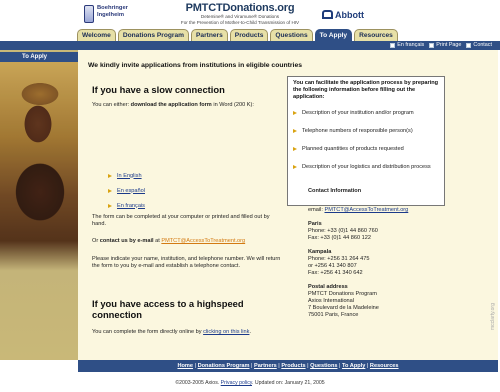 The width and height of the screenshot is (500, 392). I want to click on french-link: En français, so click(407, 45).